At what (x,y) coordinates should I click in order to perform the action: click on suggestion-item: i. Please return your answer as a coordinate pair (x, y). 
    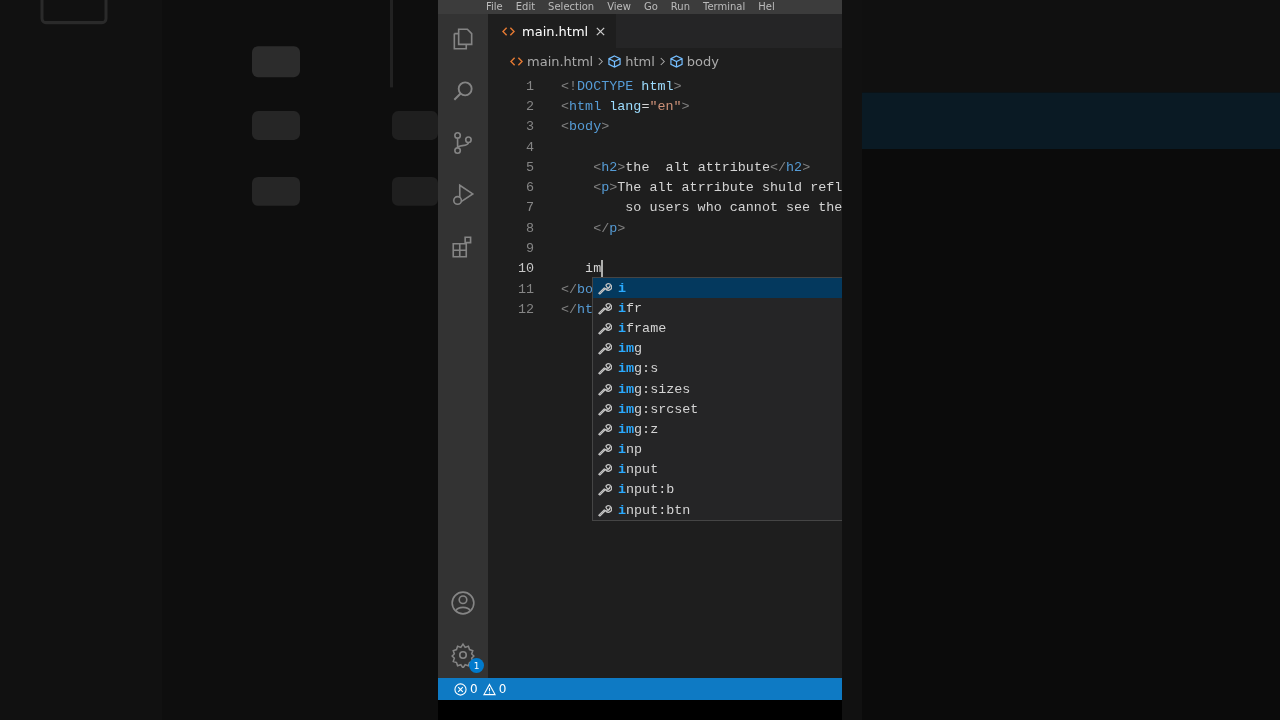
    Looking at the image, I should click on (717, 288).